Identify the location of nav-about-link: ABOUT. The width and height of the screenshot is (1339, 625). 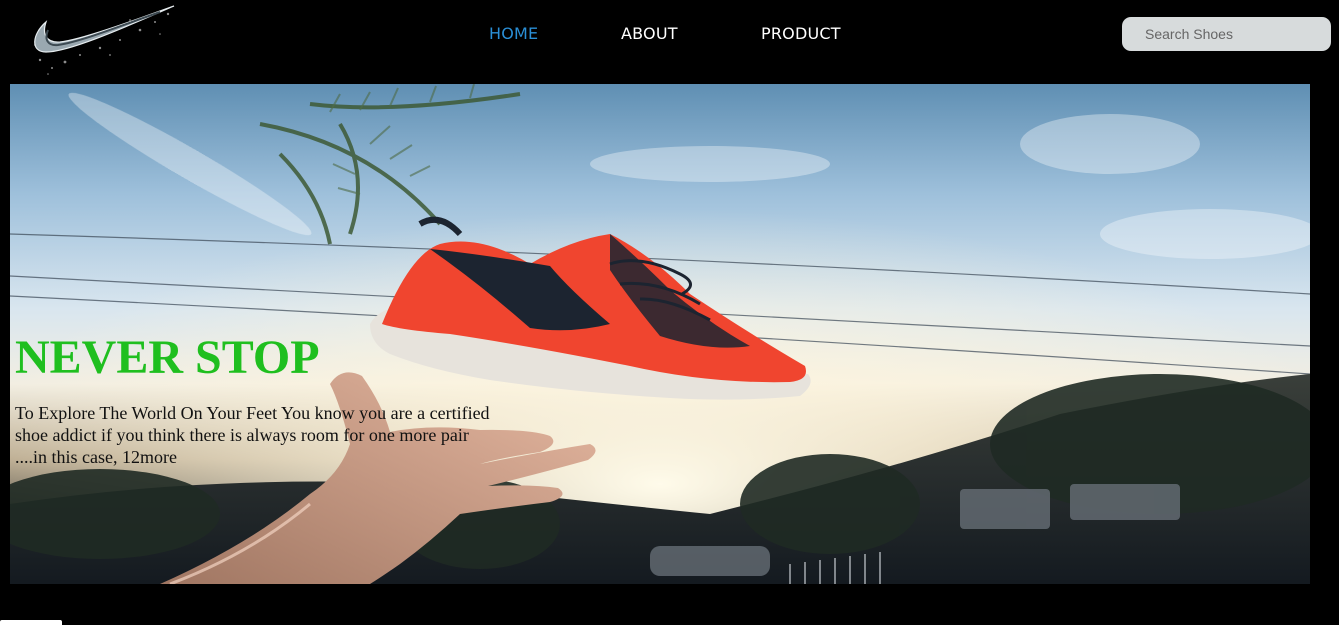
(649, 34).